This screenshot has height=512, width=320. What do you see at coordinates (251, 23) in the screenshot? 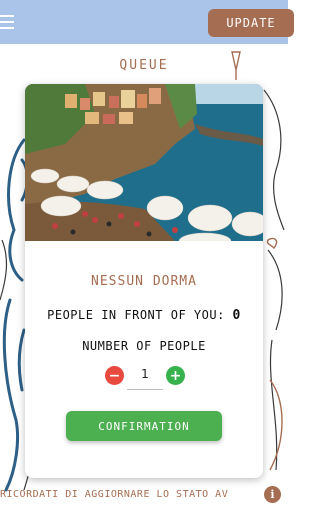
I see `update-button: Update` at bounding box center [251, 23].